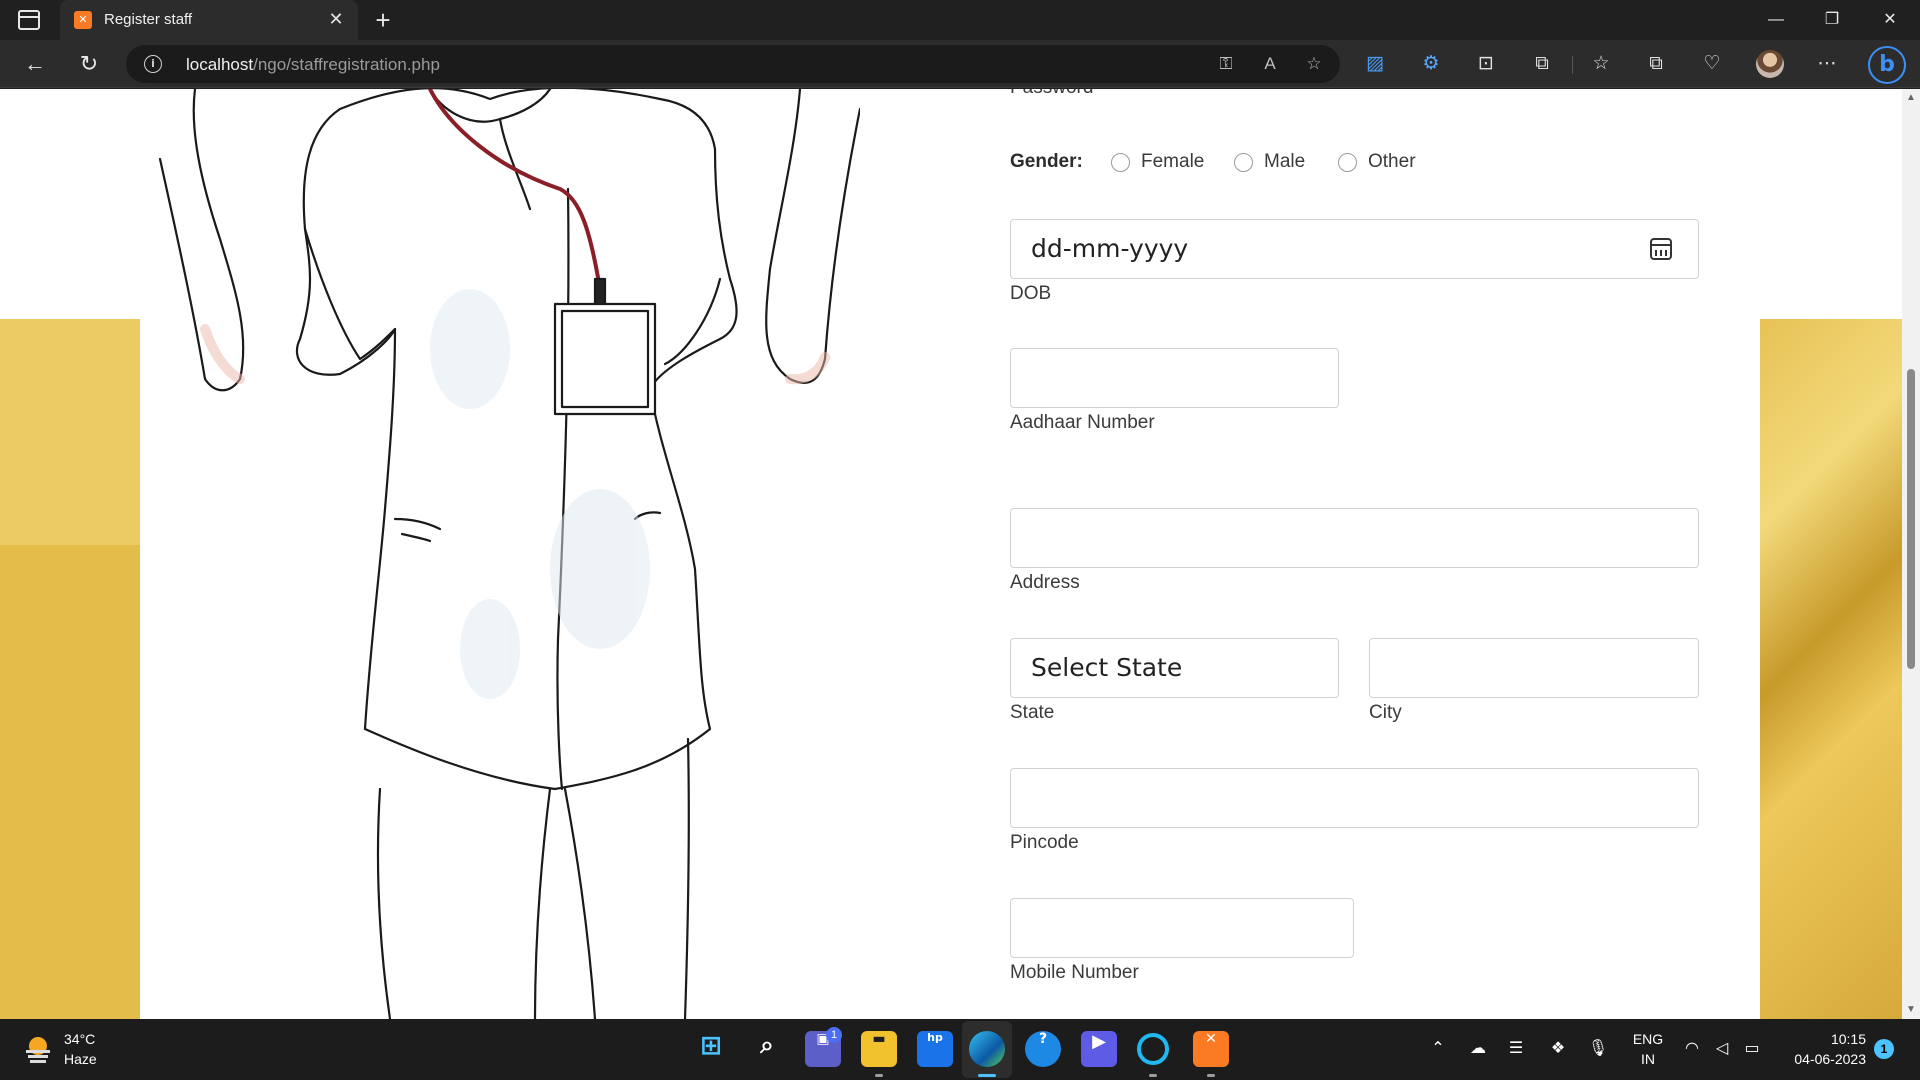 The height and width of the screenshot is (1080, 1920). What do you see at coordinates (1832, 20) in the screenshot?
I see `restore-button: ❐` at bounding box center [1832, 20].